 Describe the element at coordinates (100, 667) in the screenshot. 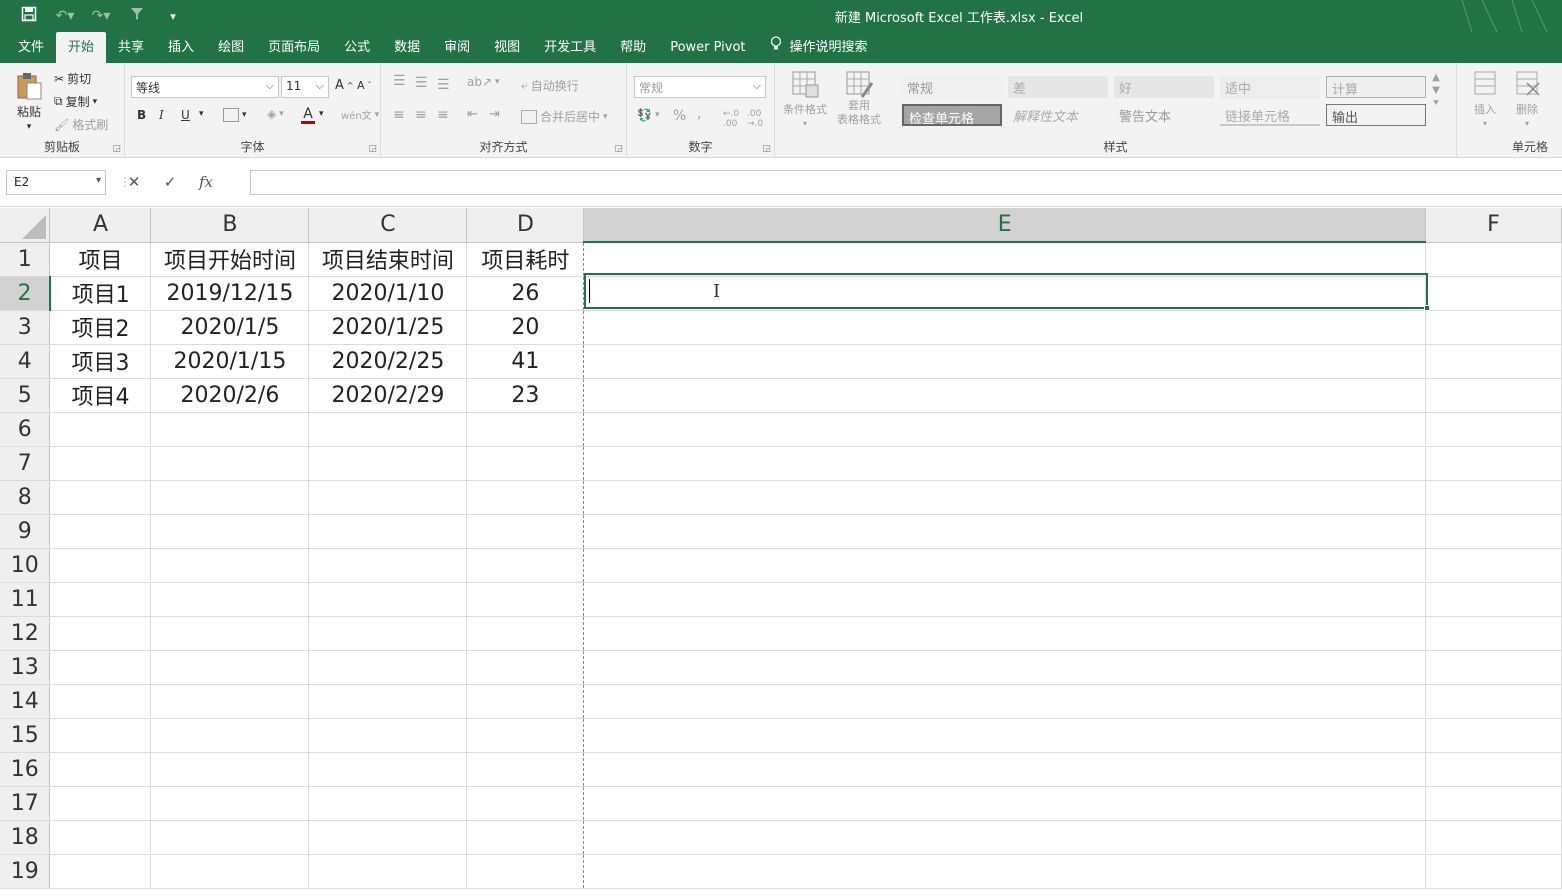

I see `cell-a13` at that location.